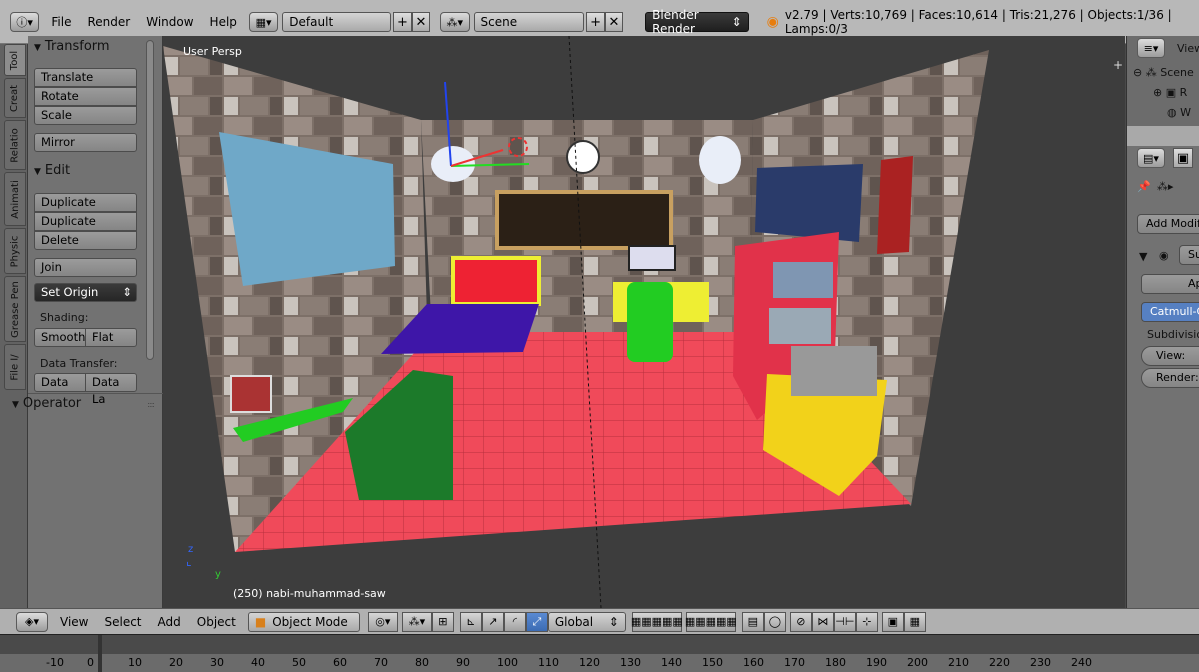 Image resolution: width=1199 pixels, height=672 pixels. What do you see at coordinates (169, 622) in the screenshot?
I see `menu-add: Add` at bounding box center [169, 622].